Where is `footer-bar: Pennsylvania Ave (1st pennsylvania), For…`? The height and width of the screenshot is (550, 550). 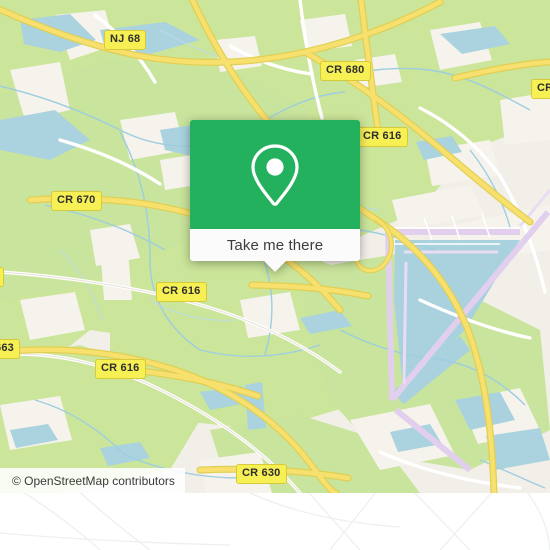 footer-bar: Pennsylvania Ave (1st pennsylvania), For… is located at coordinates (275, 521).